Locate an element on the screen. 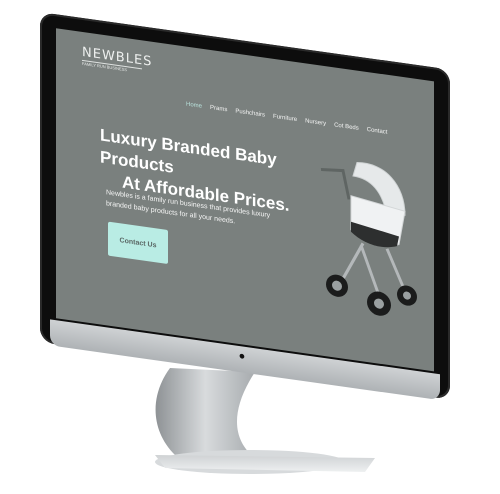 The width and height of the screenshot is (500, 494). nav-cot-beds: Cot Beds is located at coordinates (346, 126).